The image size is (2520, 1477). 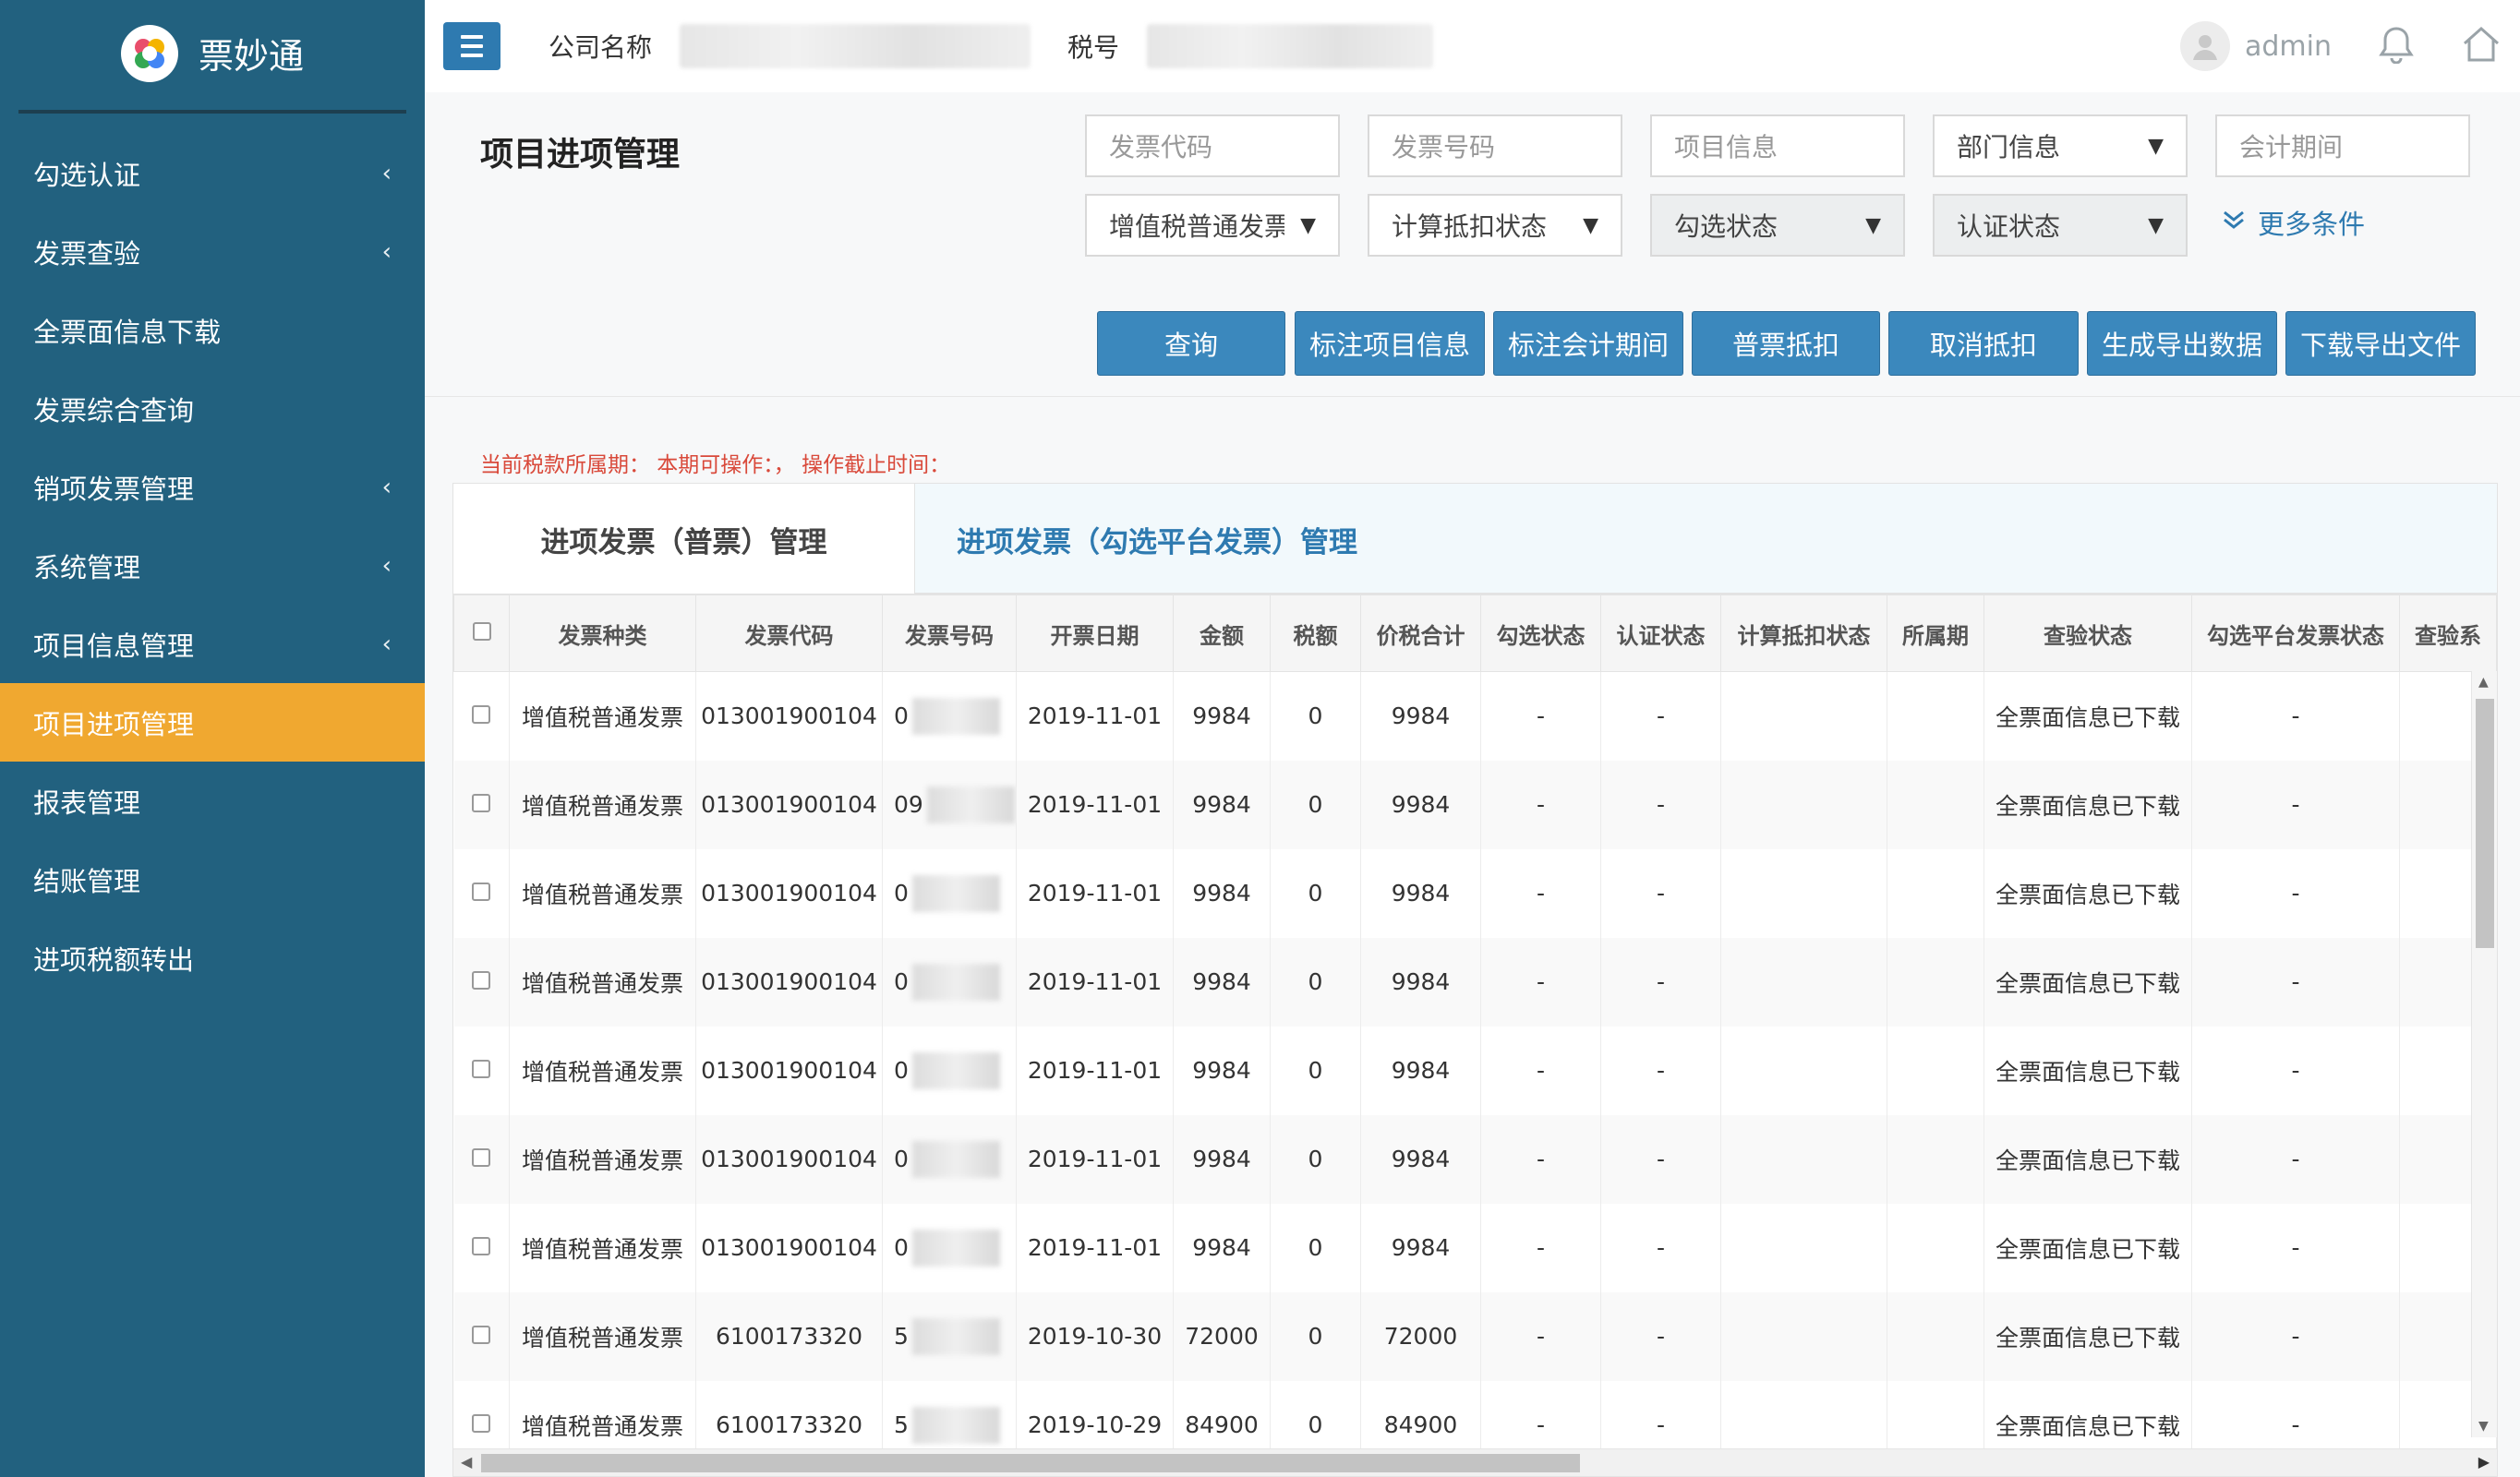 I want to click on cell-total: 9984, so click(x=1420, y=1159).